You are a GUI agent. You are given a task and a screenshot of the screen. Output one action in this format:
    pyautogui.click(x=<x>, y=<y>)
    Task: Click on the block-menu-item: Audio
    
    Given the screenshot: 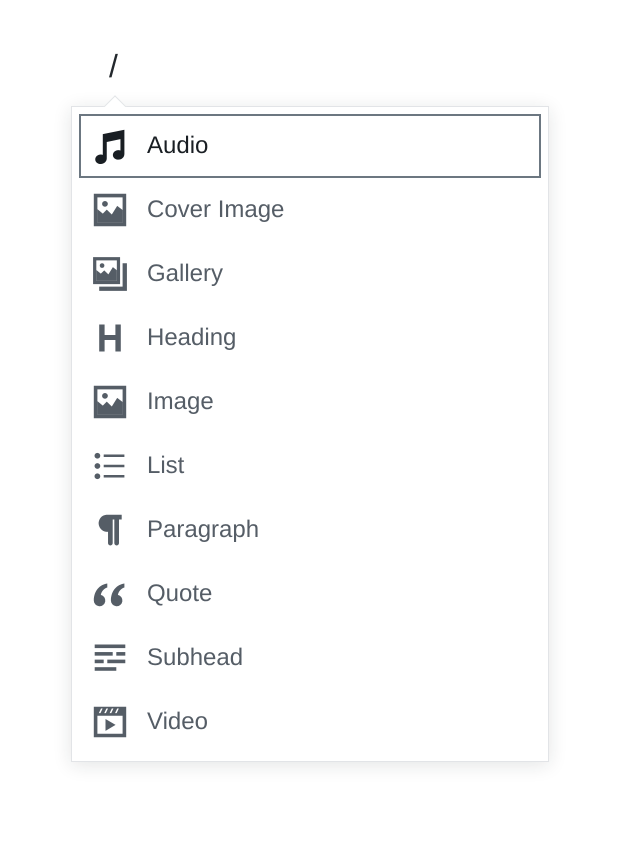 What is the action you would take?
    pyautogui.click(x=310, y=146)
    